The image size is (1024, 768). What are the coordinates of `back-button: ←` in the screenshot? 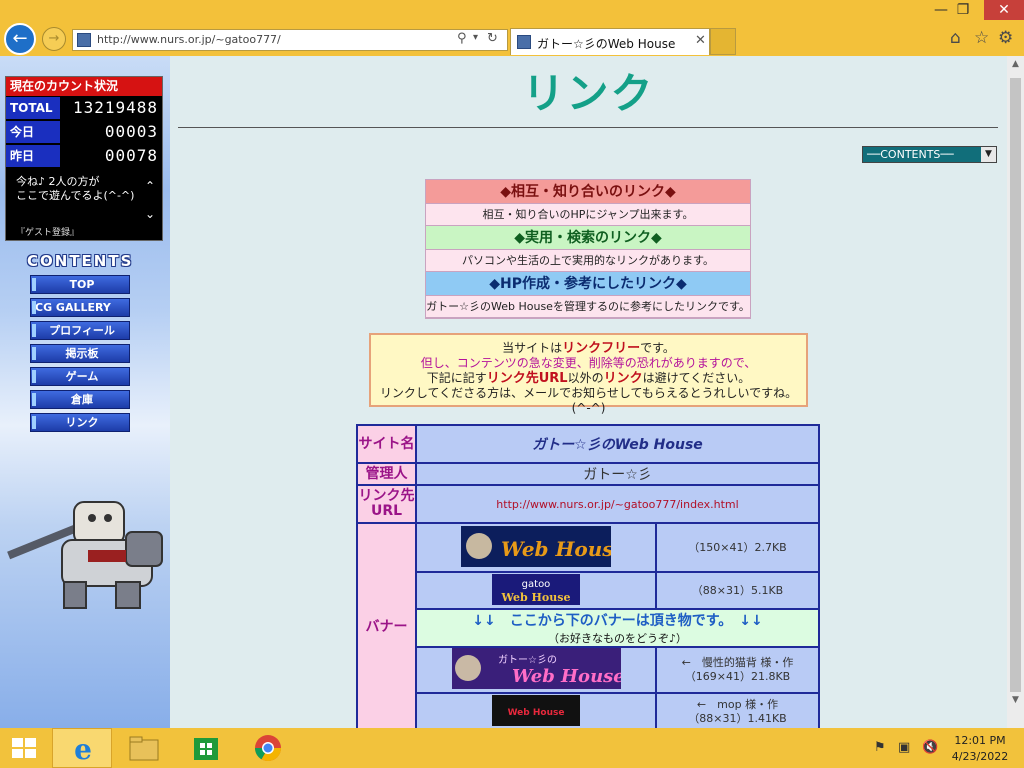 It's located at (20, 39).